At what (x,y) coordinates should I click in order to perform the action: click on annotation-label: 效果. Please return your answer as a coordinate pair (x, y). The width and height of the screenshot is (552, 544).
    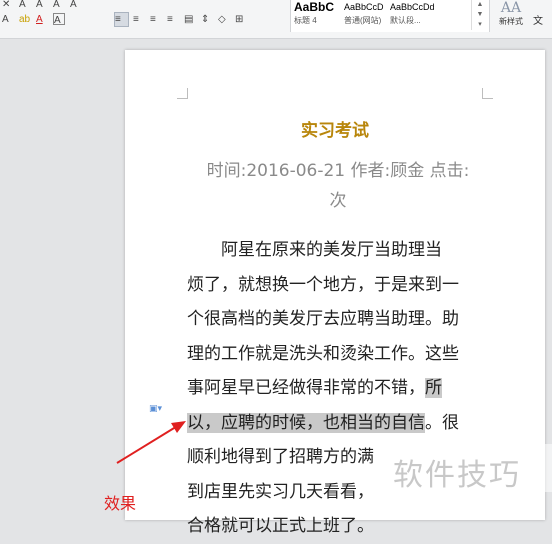
    Looking at the image, I should click on (120, 503).